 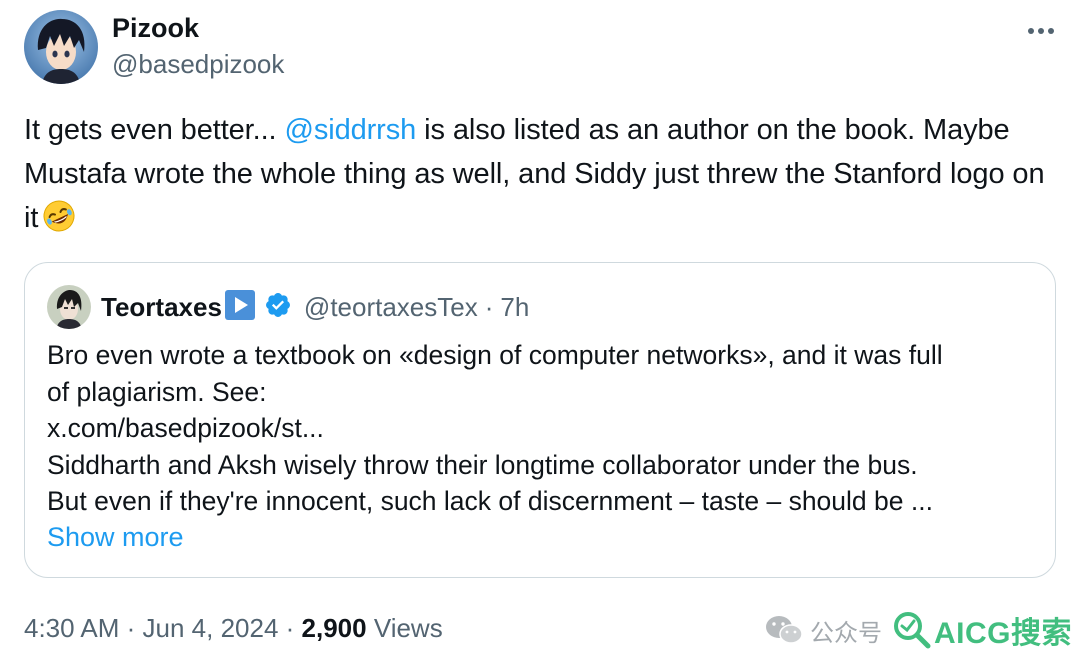 I want to click on quoted-handle: @teortaxesTex, so click(x=391, y=307).